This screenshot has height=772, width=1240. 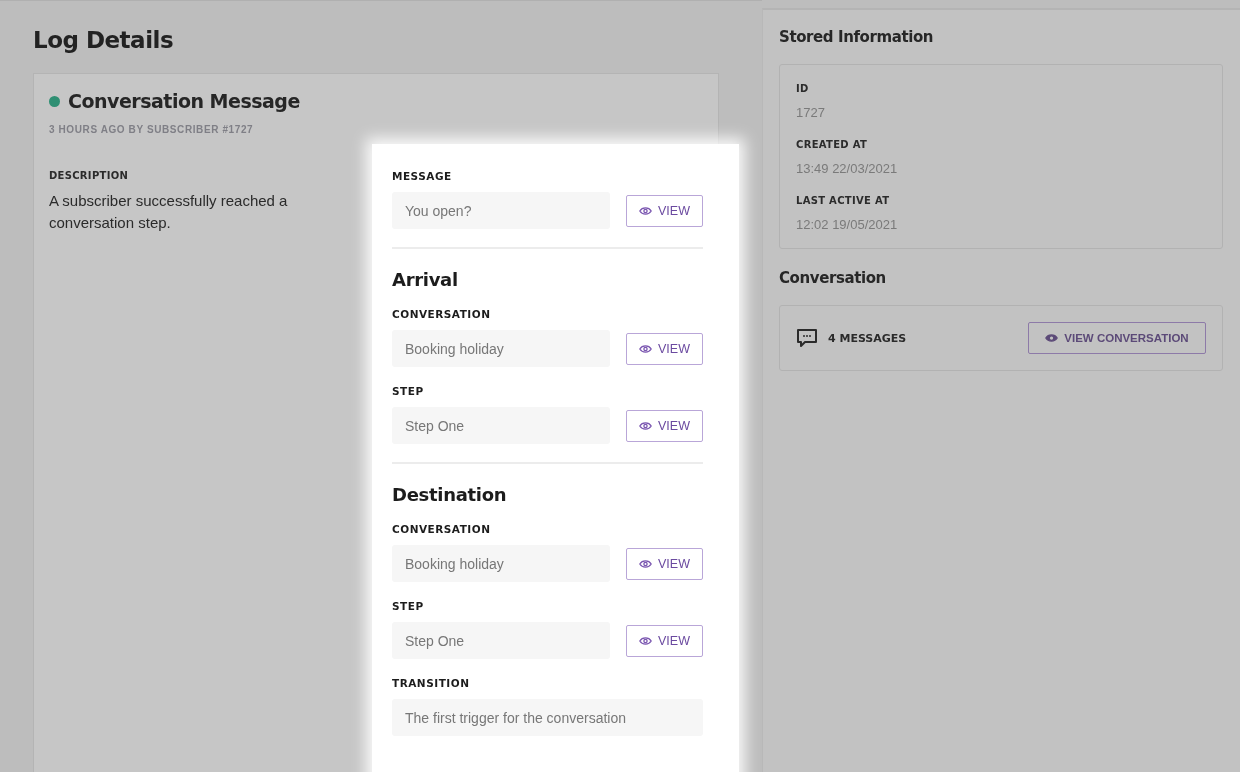 I want to click on section-title: Conversation, so click(x=833, y=278).